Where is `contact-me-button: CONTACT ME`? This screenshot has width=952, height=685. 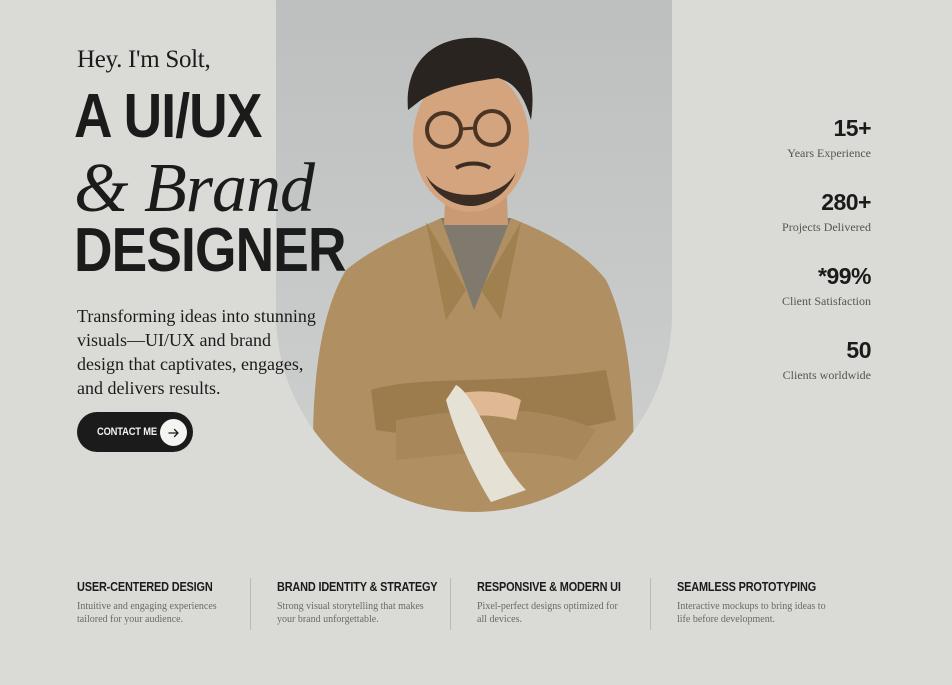
contact-me-button: CONTACT ME is located at coordinates (135, 432).